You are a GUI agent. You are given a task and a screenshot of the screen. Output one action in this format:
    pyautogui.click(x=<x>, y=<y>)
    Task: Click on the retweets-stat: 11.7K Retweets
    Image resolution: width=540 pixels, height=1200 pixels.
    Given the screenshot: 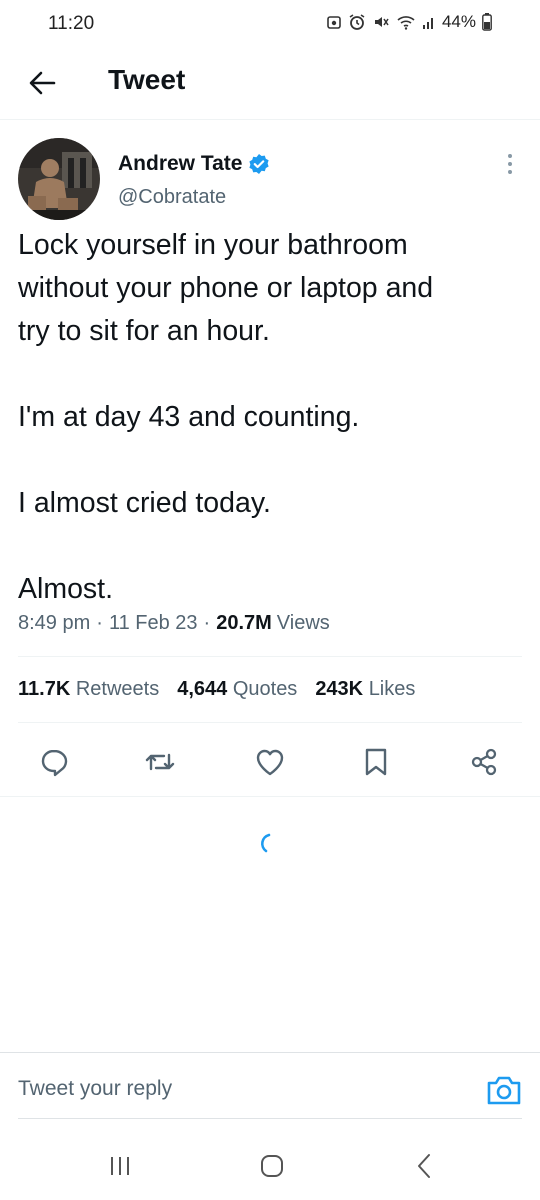 What is the action you would take?
    pyautogui.click(x=88, y=689)
    